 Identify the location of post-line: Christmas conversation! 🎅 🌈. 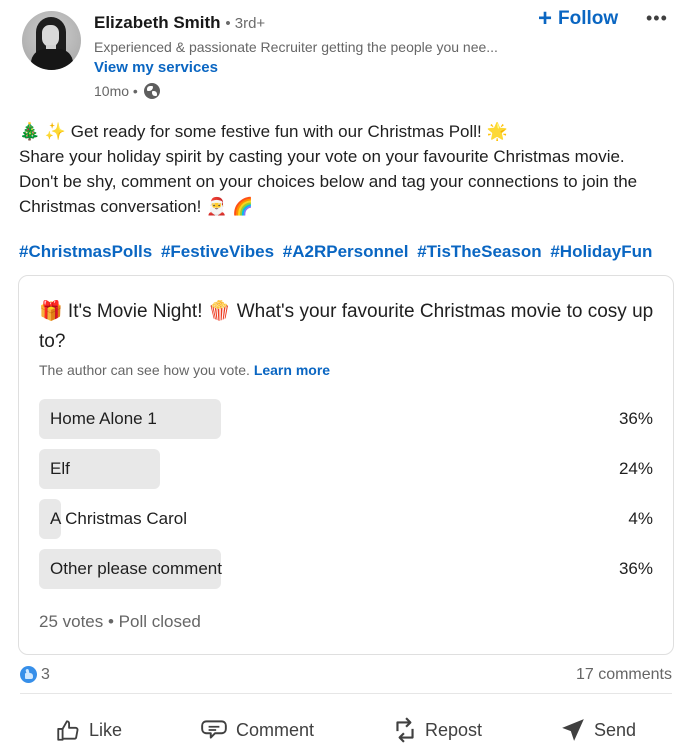
(136, 206).